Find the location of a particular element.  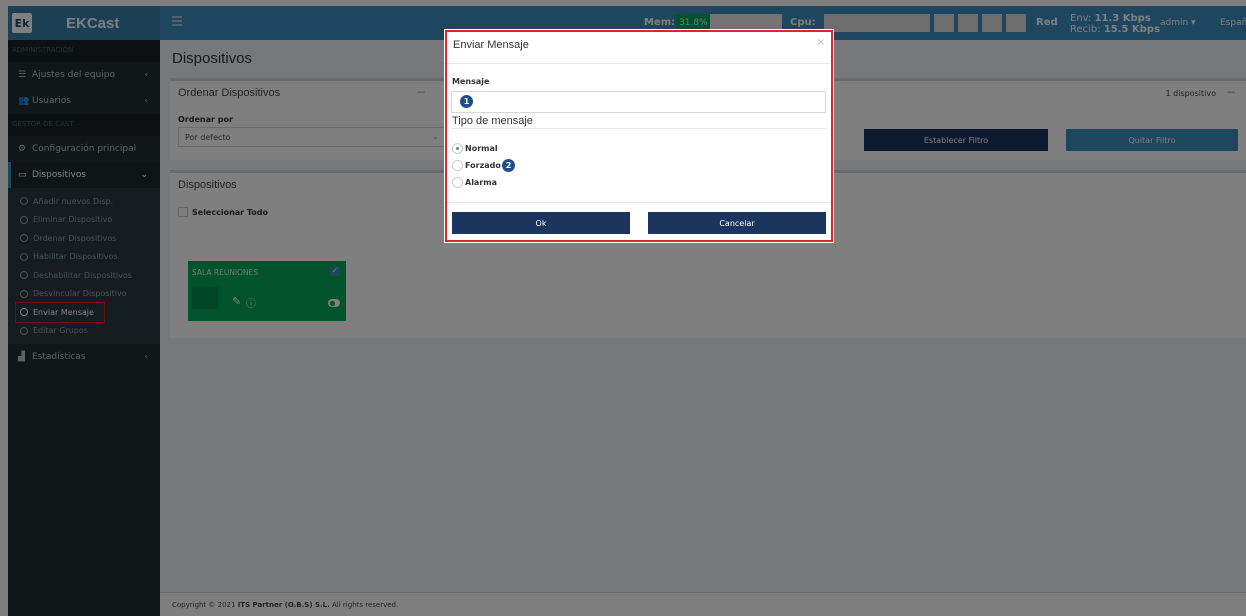

modal-title: Enviar Mensaje is located at coordinates (491, 45).